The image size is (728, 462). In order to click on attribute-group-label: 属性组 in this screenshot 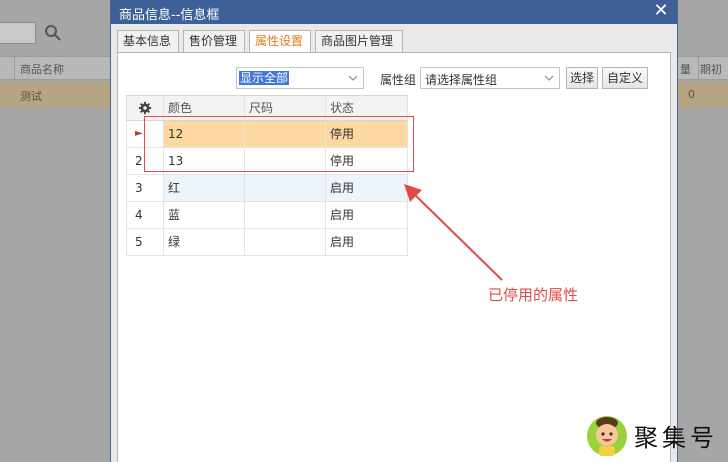, I will do `click(398, 80)`.